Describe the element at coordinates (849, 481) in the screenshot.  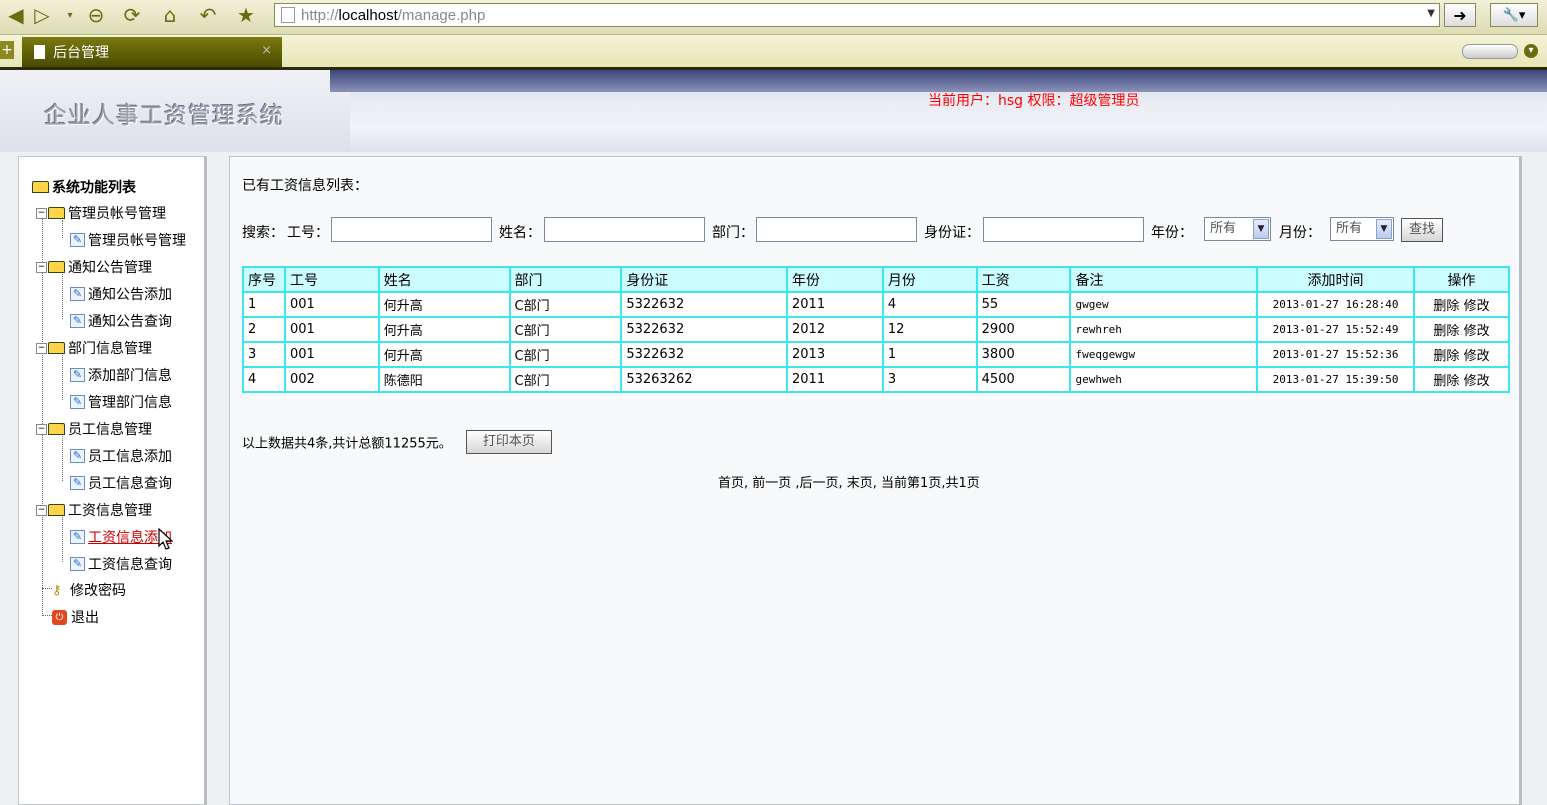
I see `pagination: 首页, 前一页 ,后一页, 末页, 当前第1页,共1页` at that location.